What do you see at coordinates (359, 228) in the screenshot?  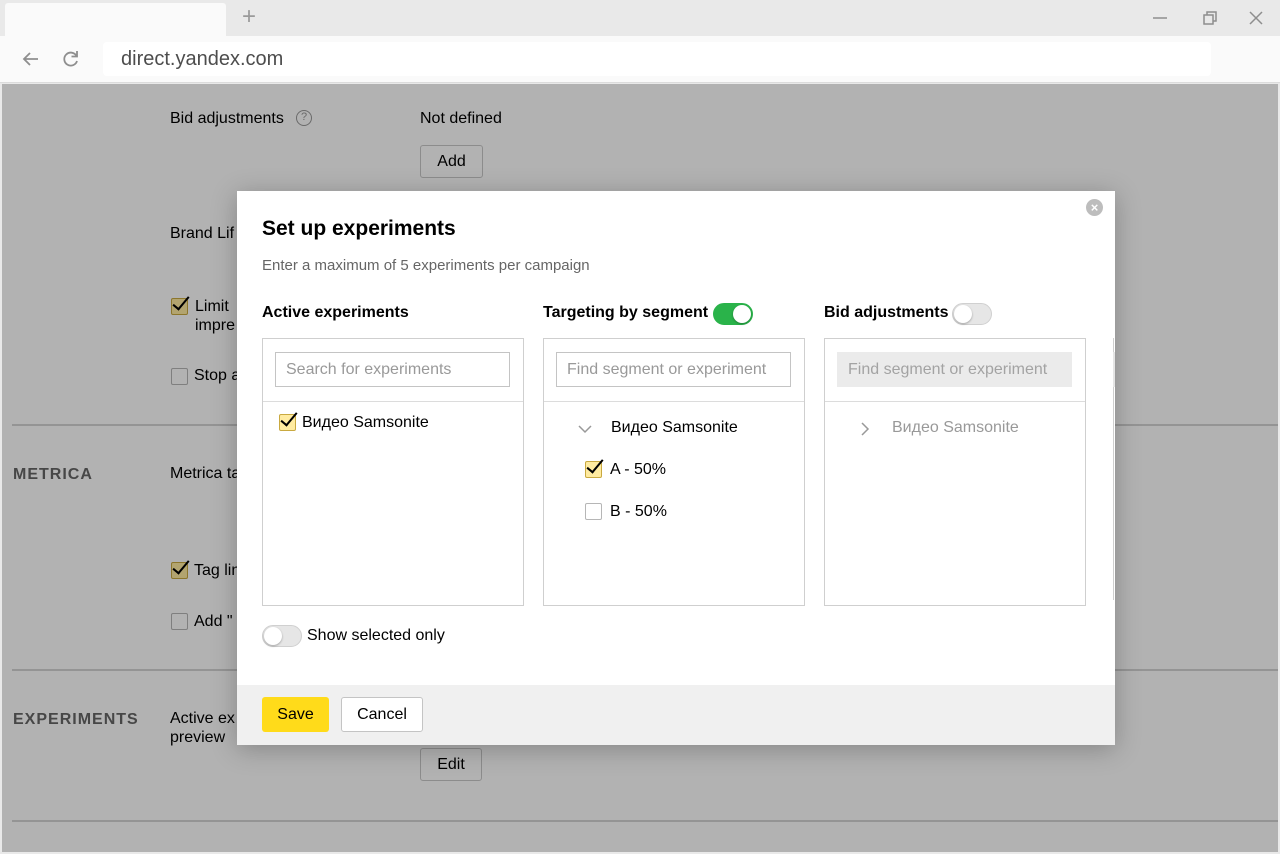 I see `dialog-title: Set up experiments` at bounding box center [359, 228].